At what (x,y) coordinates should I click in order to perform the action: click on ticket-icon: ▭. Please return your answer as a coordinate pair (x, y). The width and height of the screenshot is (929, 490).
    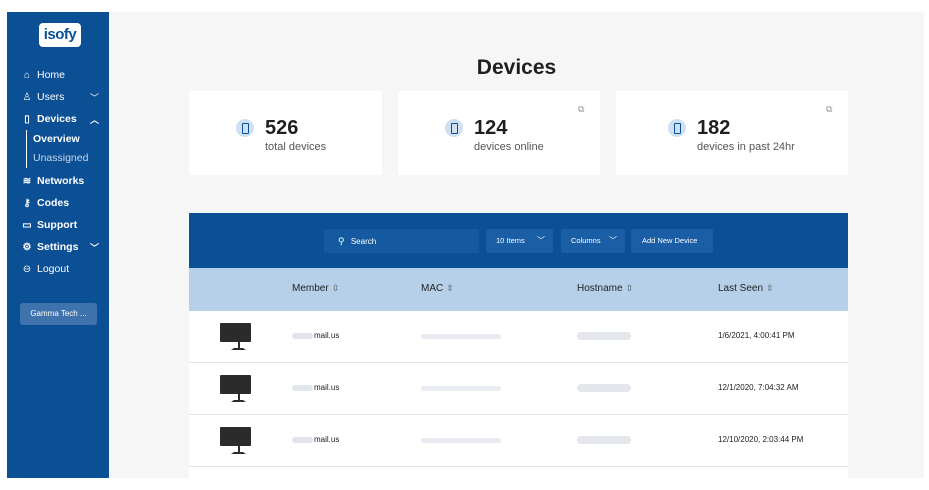
    Looking at the image, I should click on (27, 225).